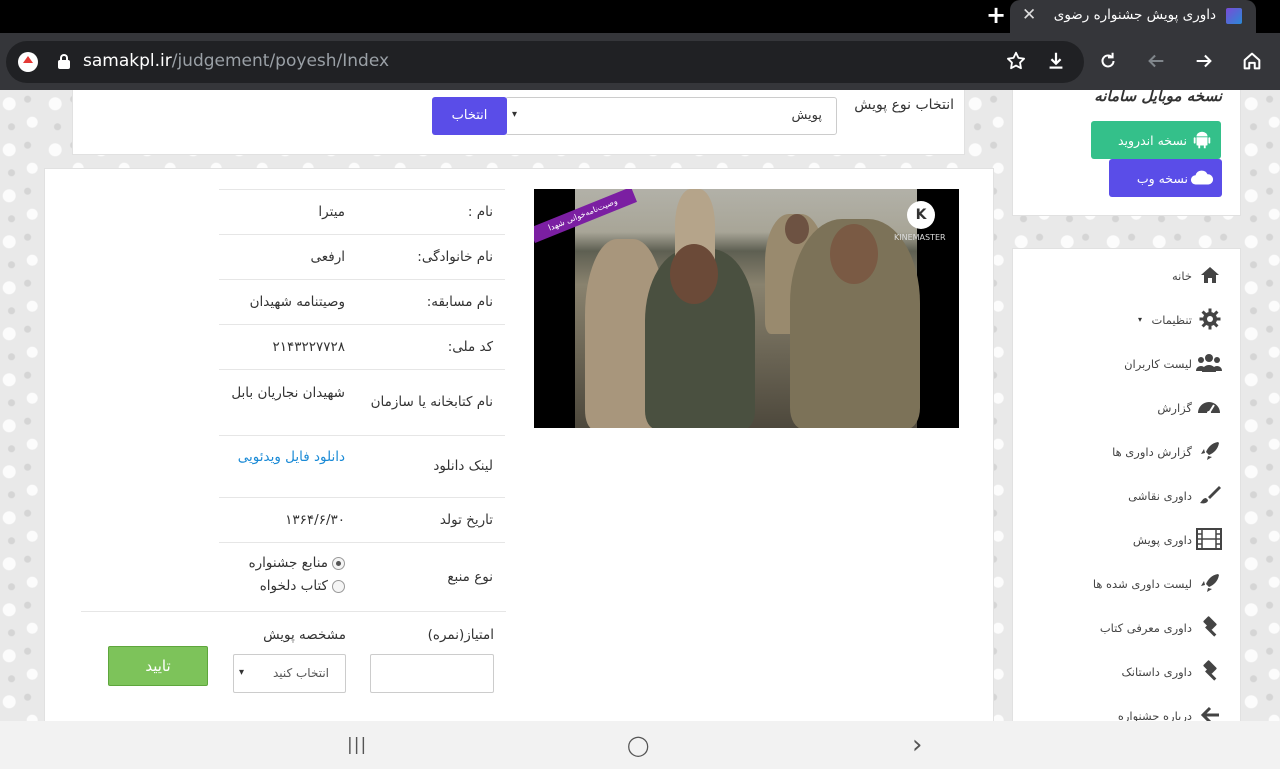 The width and height of the screenshot is (1280, 769). What do you see at coordinates (28, 62) in the screenshot?
I see `site-icon` at bounding box center [28, 62].